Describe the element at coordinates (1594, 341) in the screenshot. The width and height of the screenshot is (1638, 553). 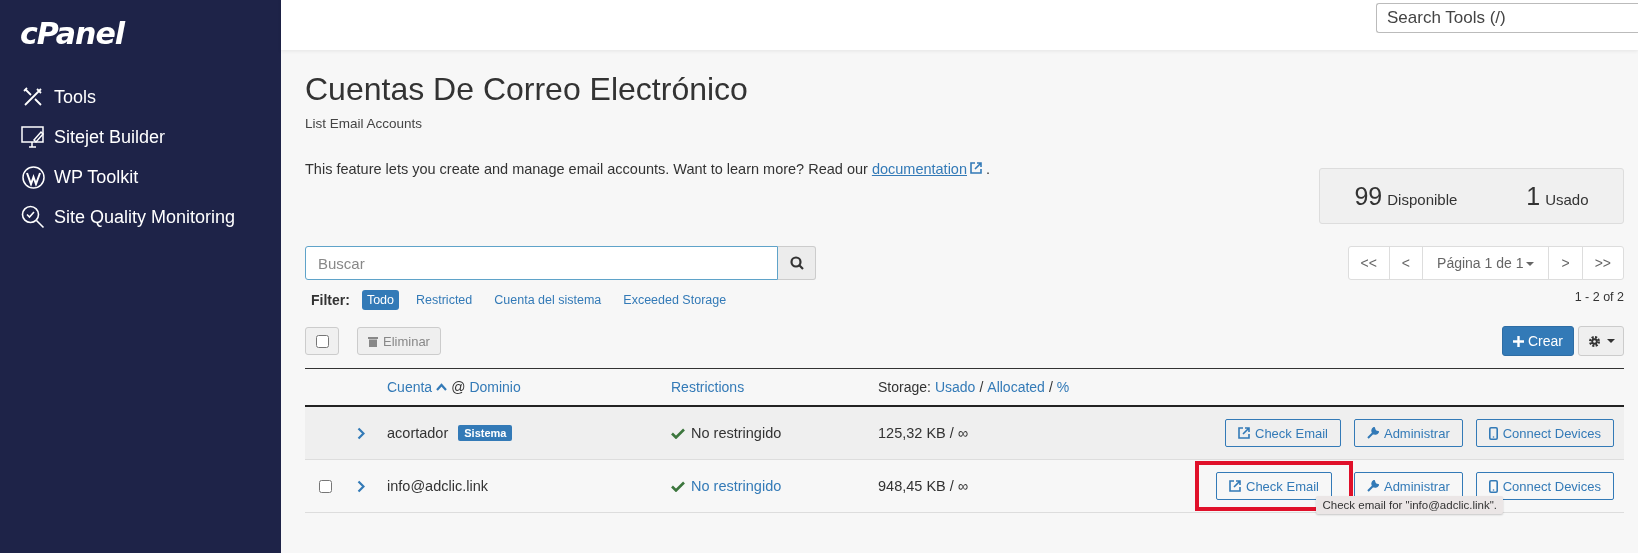
I see `settings-icon` at that location.